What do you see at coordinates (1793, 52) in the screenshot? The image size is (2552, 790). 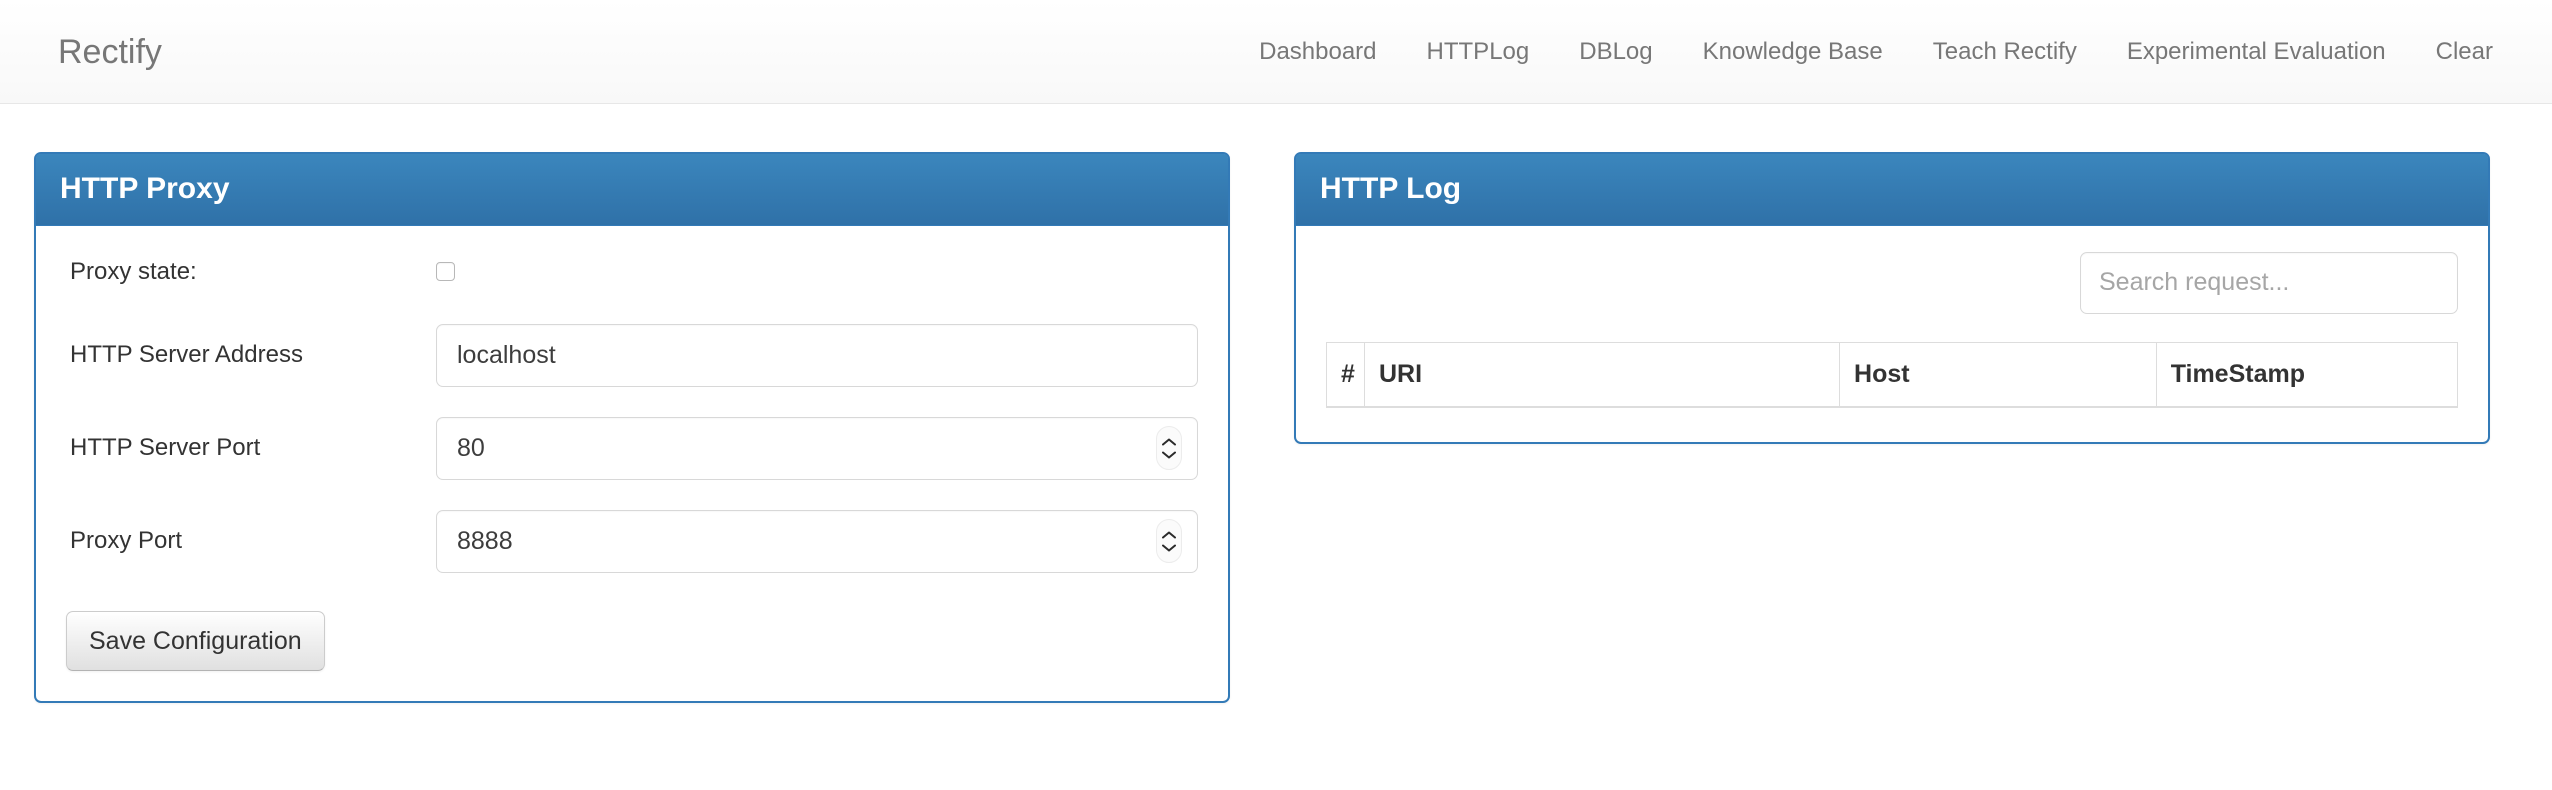 I see `nav-link-knowledge-base: Knowledge Base` at bounding box center [1793, 52].